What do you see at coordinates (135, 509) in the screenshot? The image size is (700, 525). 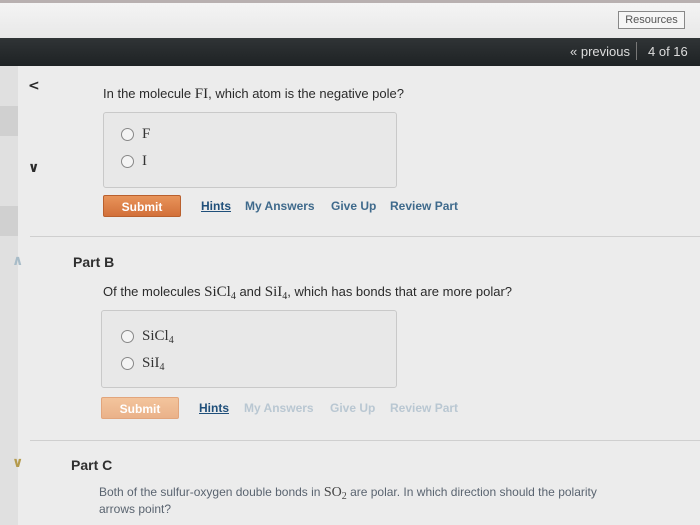 I see `question-text: arrows point?` at bounding box center [135, 509].